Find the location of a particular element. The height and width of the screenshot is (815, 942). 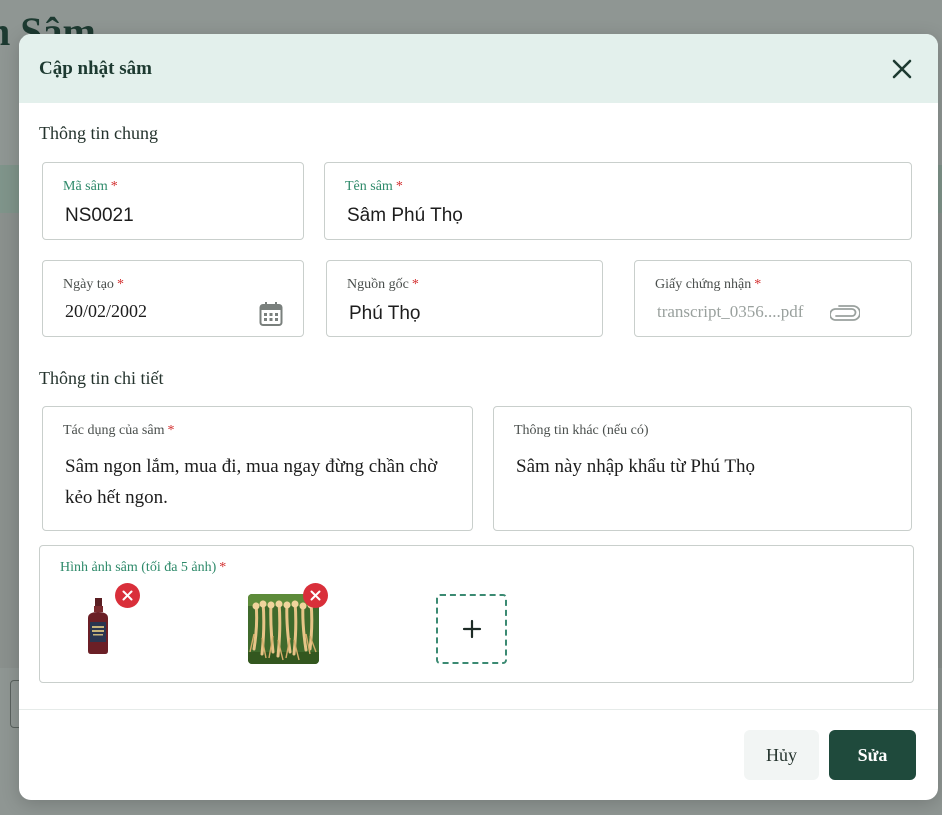

detail-info-heading: Thông tin chi tiết is located at coordinates (101, 378).